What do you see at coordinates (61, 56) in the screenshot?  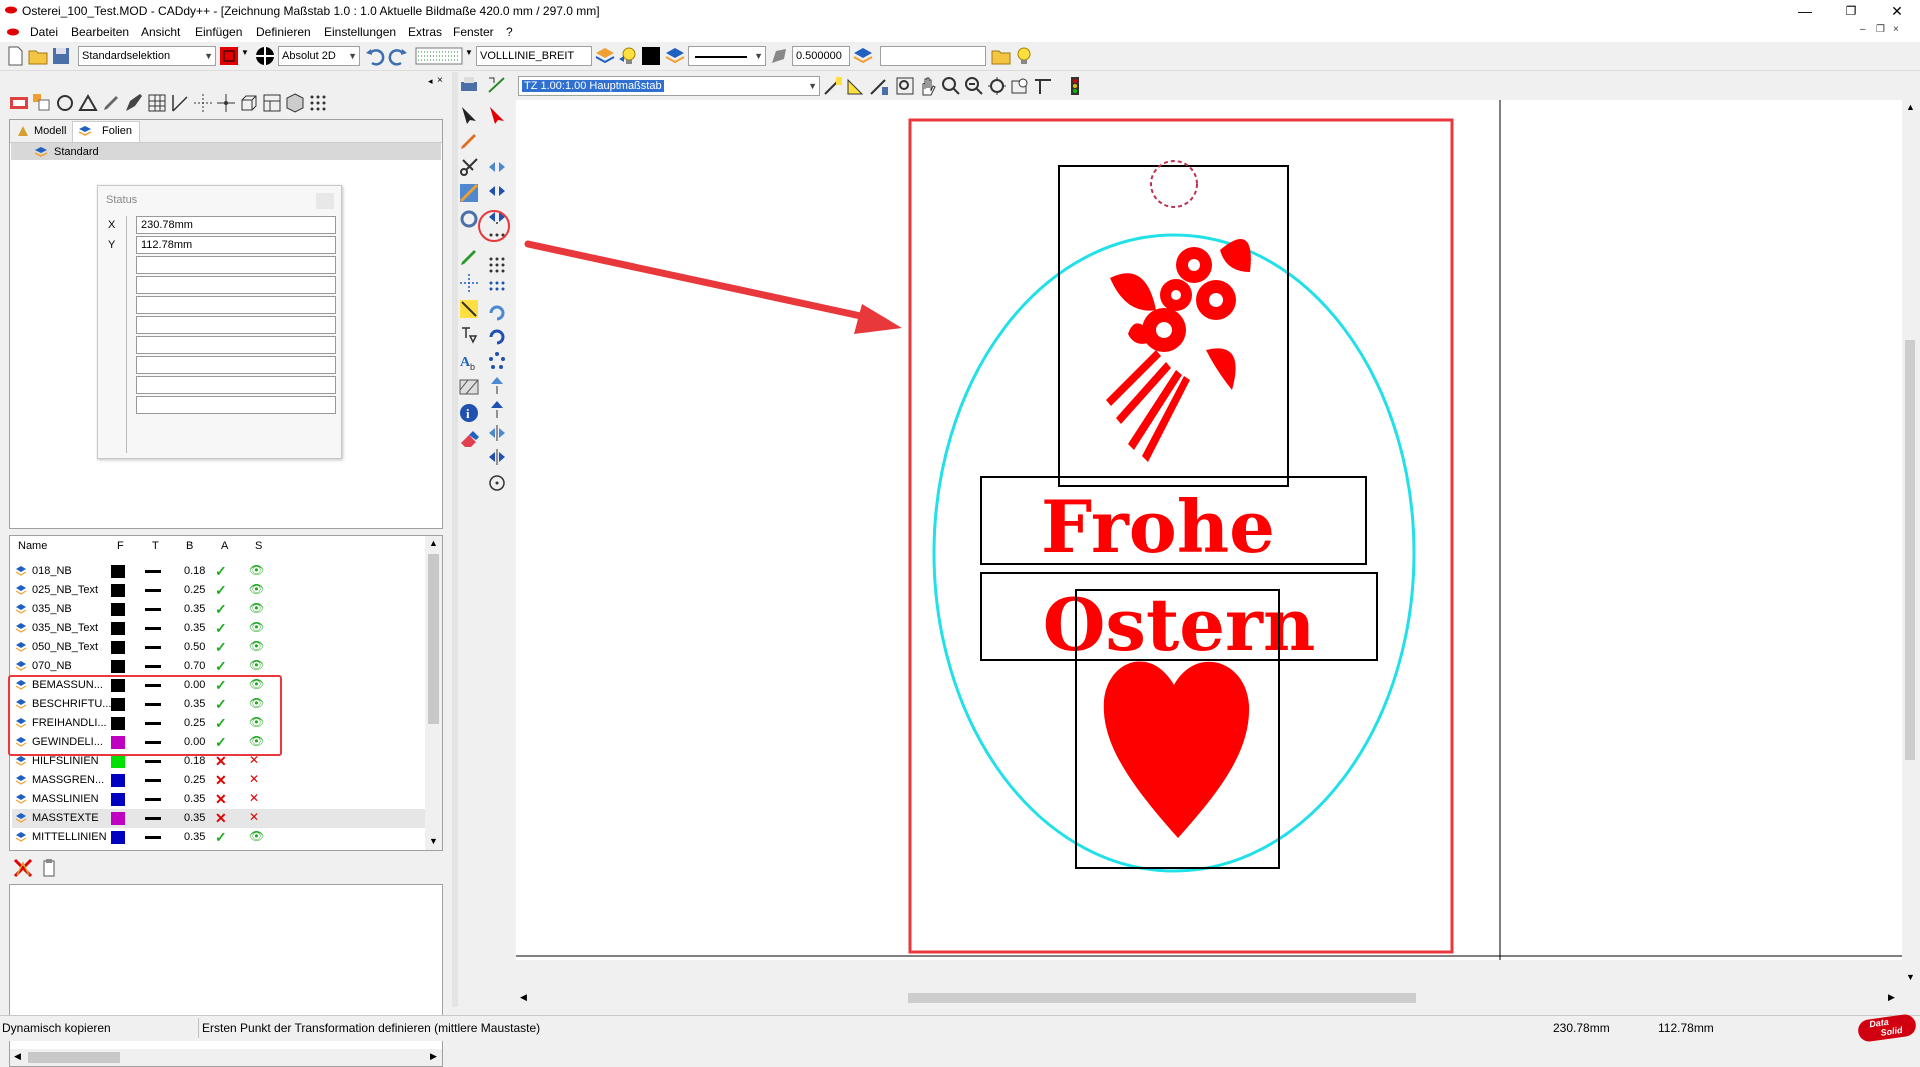 I see `save-icon` at bounding box center [61, 56].